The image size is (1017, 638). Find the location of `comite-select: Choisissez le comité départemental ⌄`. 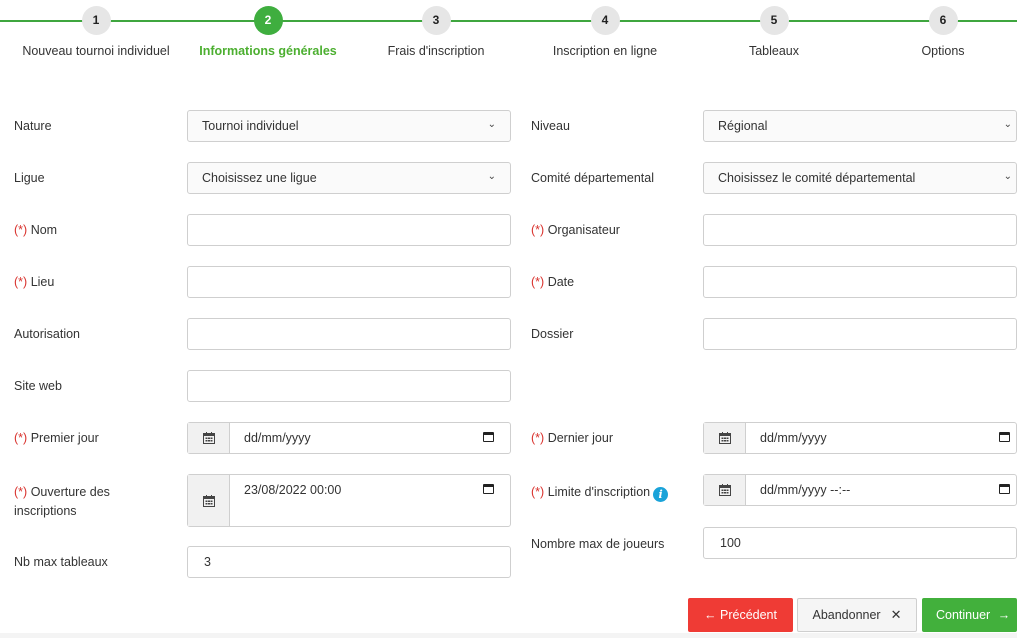

comite-select: Choisissez le comité départemental ⌄ is located at coordinates (860, 178).